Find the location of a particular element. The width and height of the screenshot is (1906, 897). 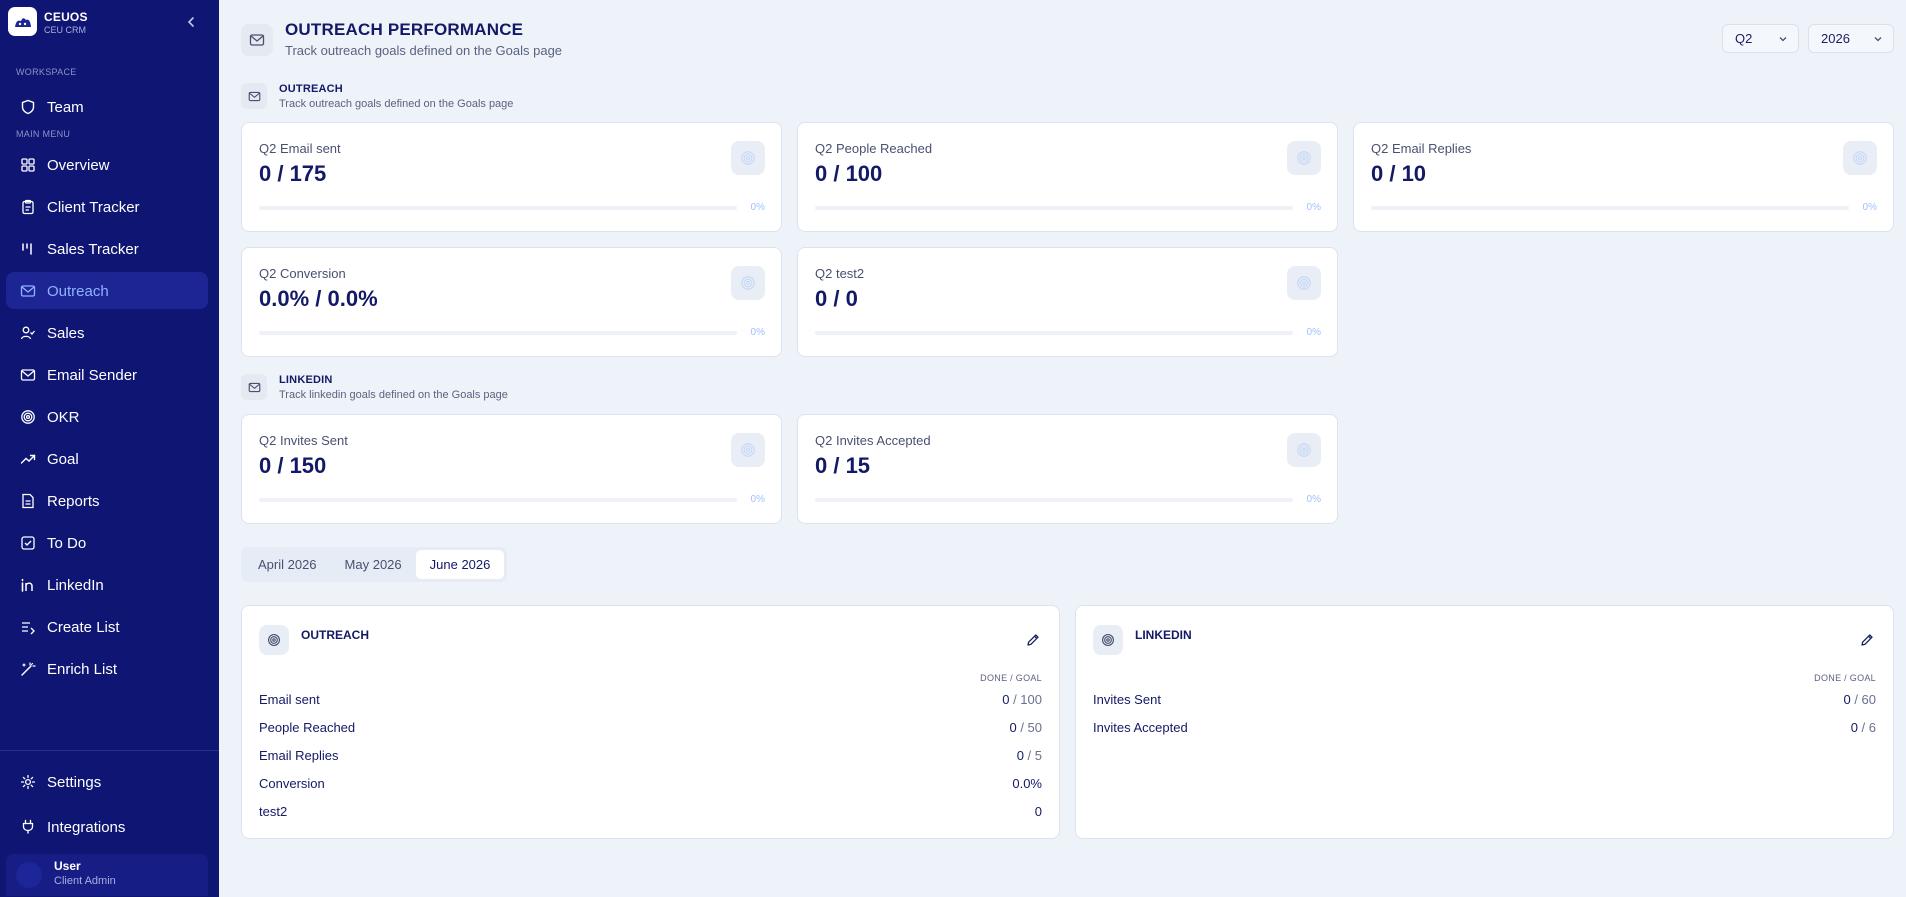

tab-may-2026: May 2026 is located at coordinates (373, 564).